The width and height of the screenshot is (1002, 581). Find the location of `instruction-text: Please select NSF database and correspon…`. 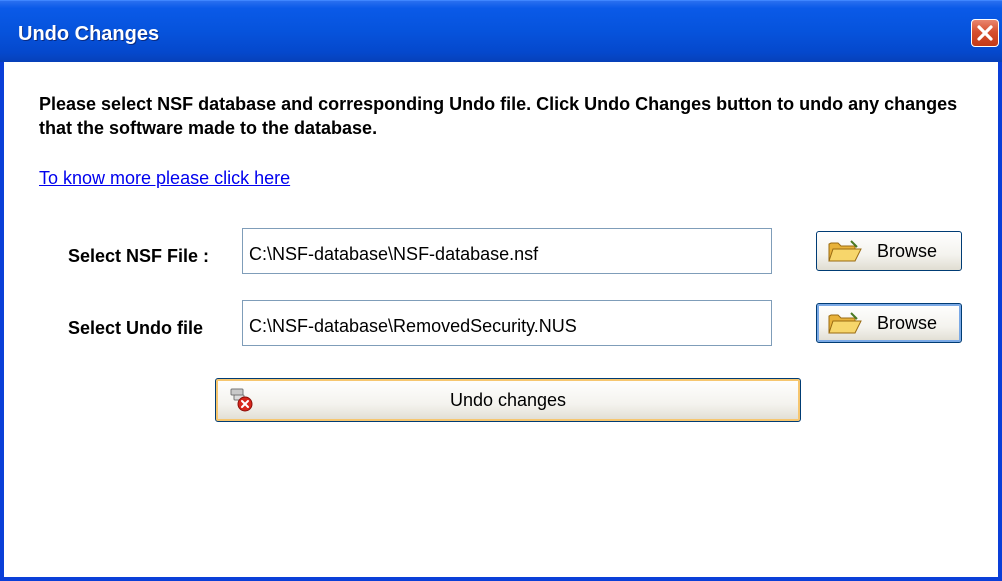

instruction-text: Please select NSF database and correspon… is located at coordinates (498, 116).